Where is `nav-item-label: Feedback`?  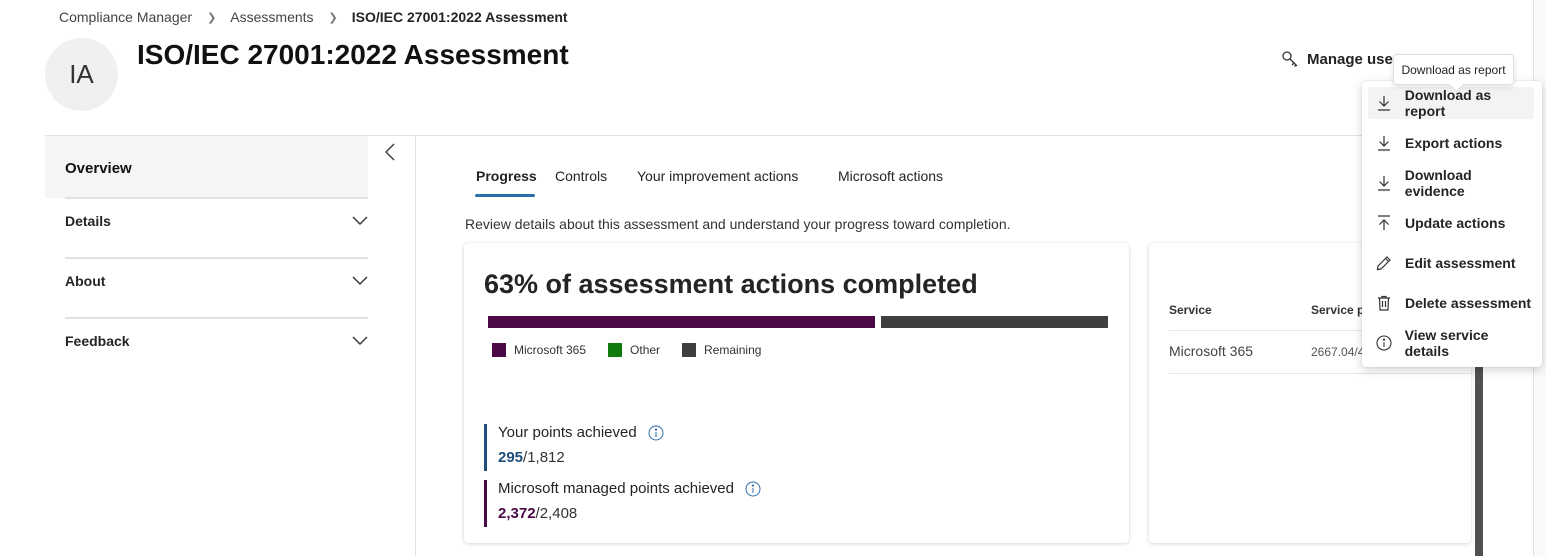 nav-item-label: Feedback is located at coordinates (97, 341).